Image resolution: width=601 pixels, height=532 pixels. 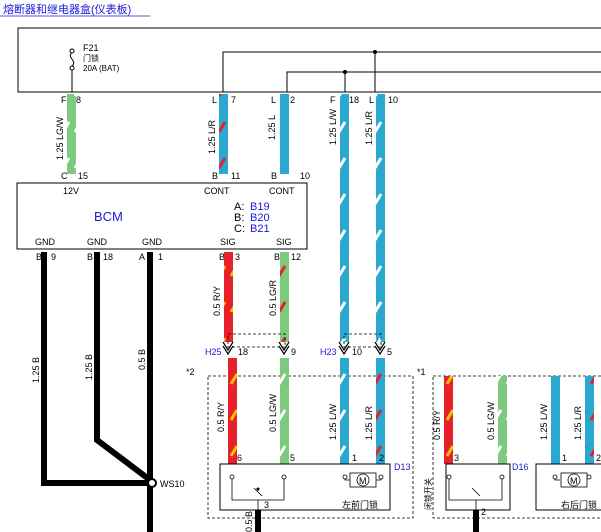 What do you see at coordinates (101, 68) in the screenshot?
I see `fuse-rating: 20A (BAT)` at bounding box center [101, 68].